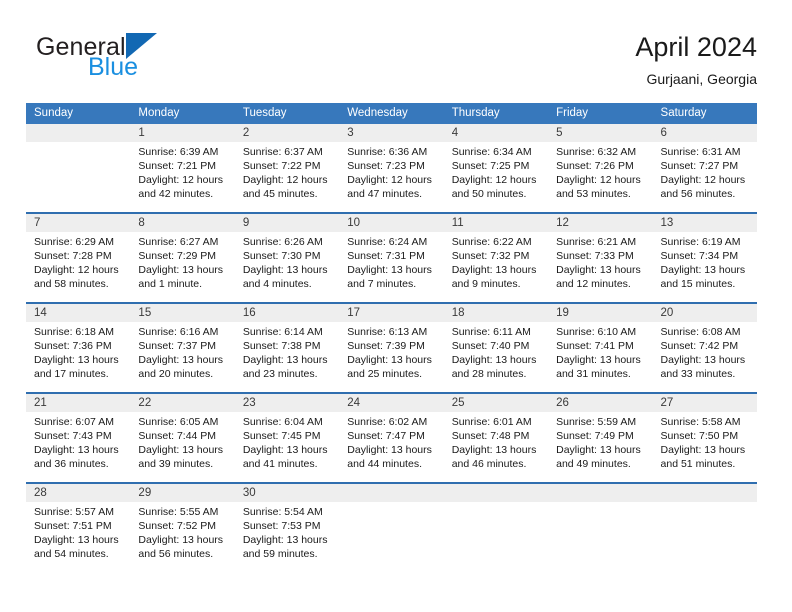  What do you see at coordinates (177, 526) in the screenshot?
I see `sunset-text: Sunset: 7:52 PM` at bounding box center [177, 526].